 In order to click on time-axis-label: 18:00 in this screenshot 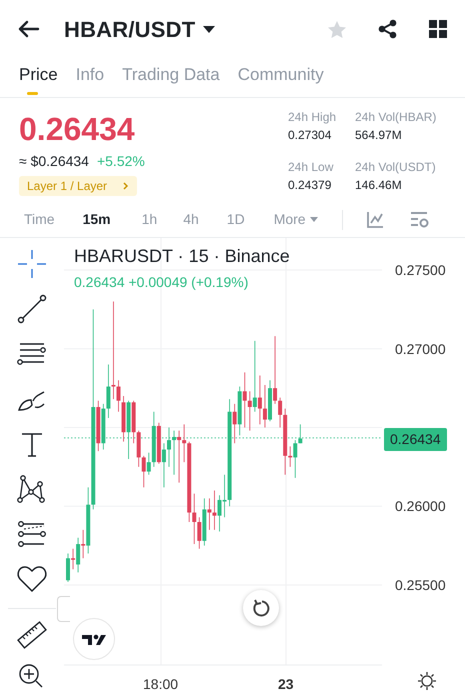, I will do `click(160, 684)`.